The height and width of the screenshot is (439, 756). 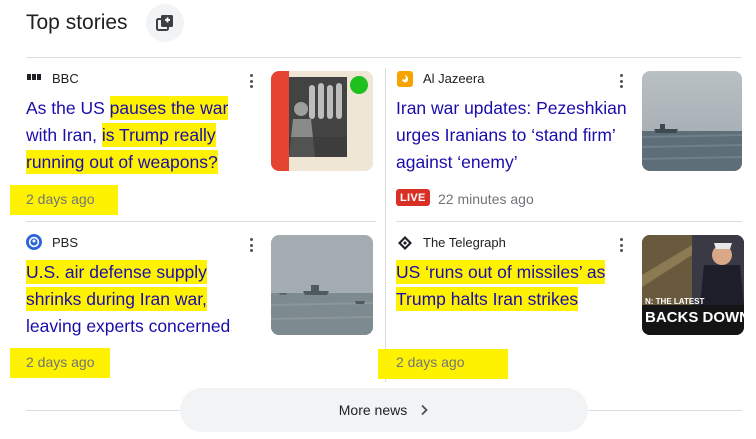 I want to click on title-part-highlighted: shrinks during Iran war,, so click(x=116, y=299).